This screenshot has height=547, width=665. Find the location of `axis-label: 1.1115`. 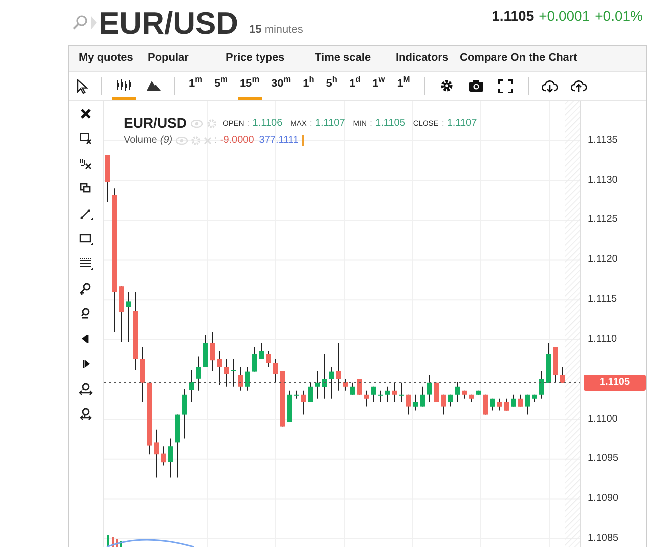

axis-label: 1.1115 is located at coordinates (603, 300).